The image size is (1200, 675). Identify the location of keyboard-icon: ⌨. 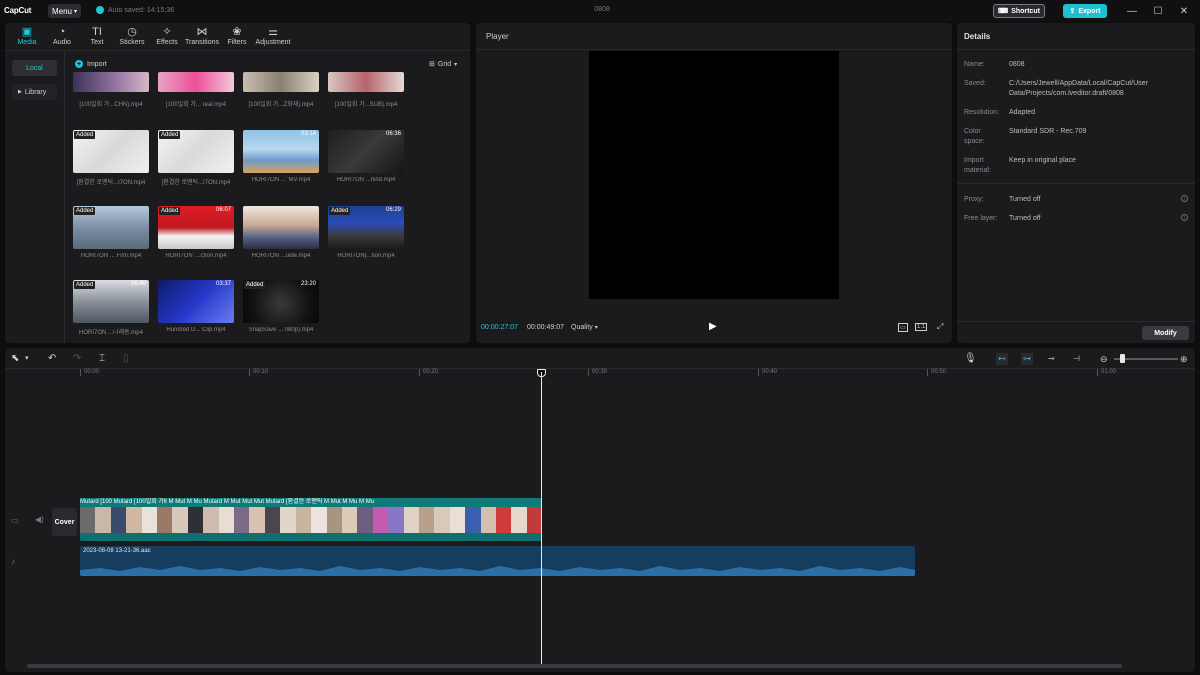
(1003, 11).